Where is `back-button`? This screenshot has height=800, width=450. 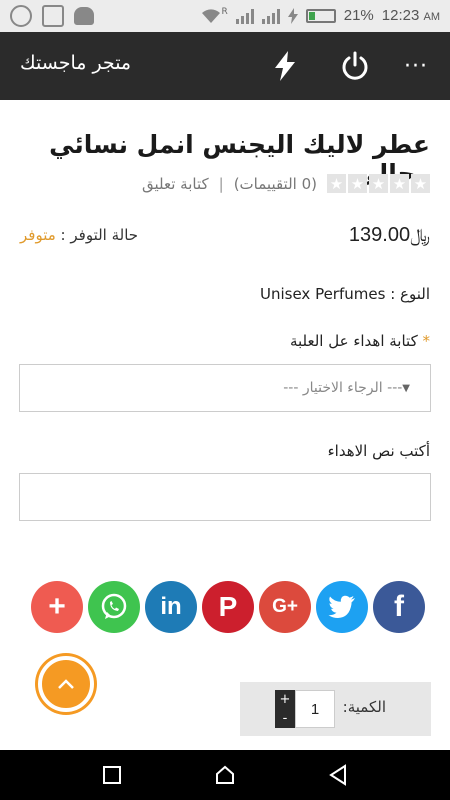
back-button is located at coordinates (338, 775).